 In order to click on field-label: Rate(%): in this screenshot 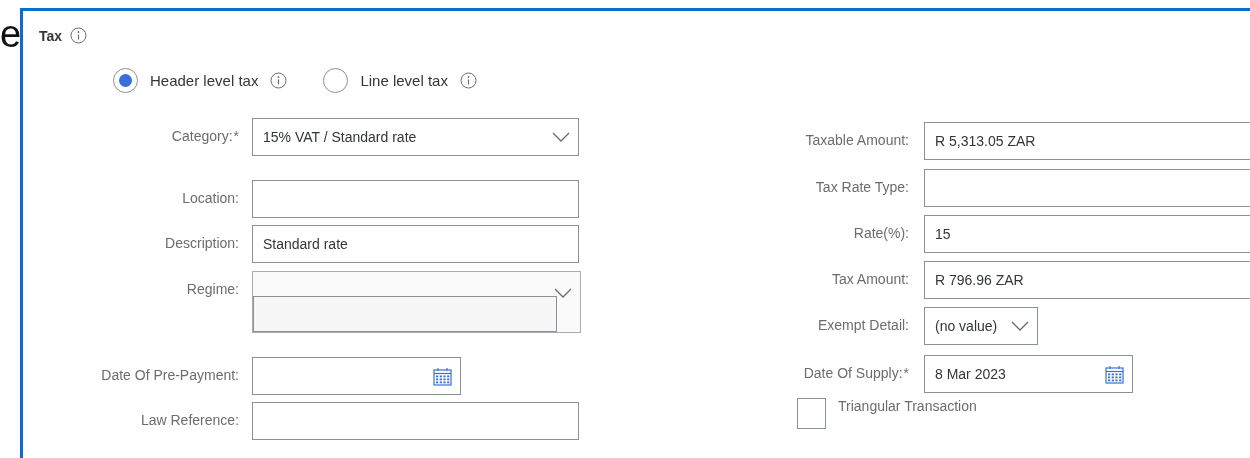, I will do `click(881, 233)`.